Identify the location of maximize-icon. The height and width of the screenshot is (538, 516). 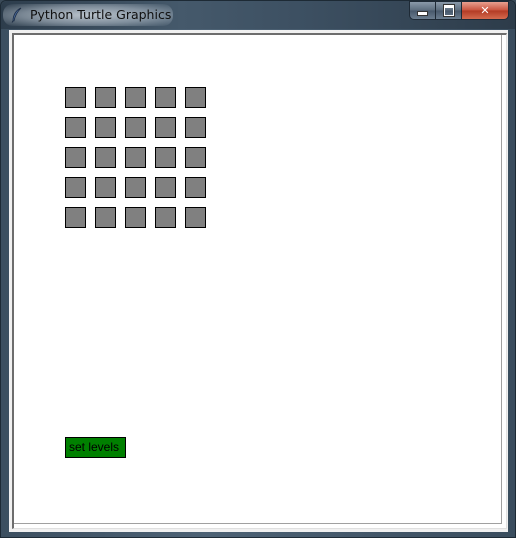
(448, 10).